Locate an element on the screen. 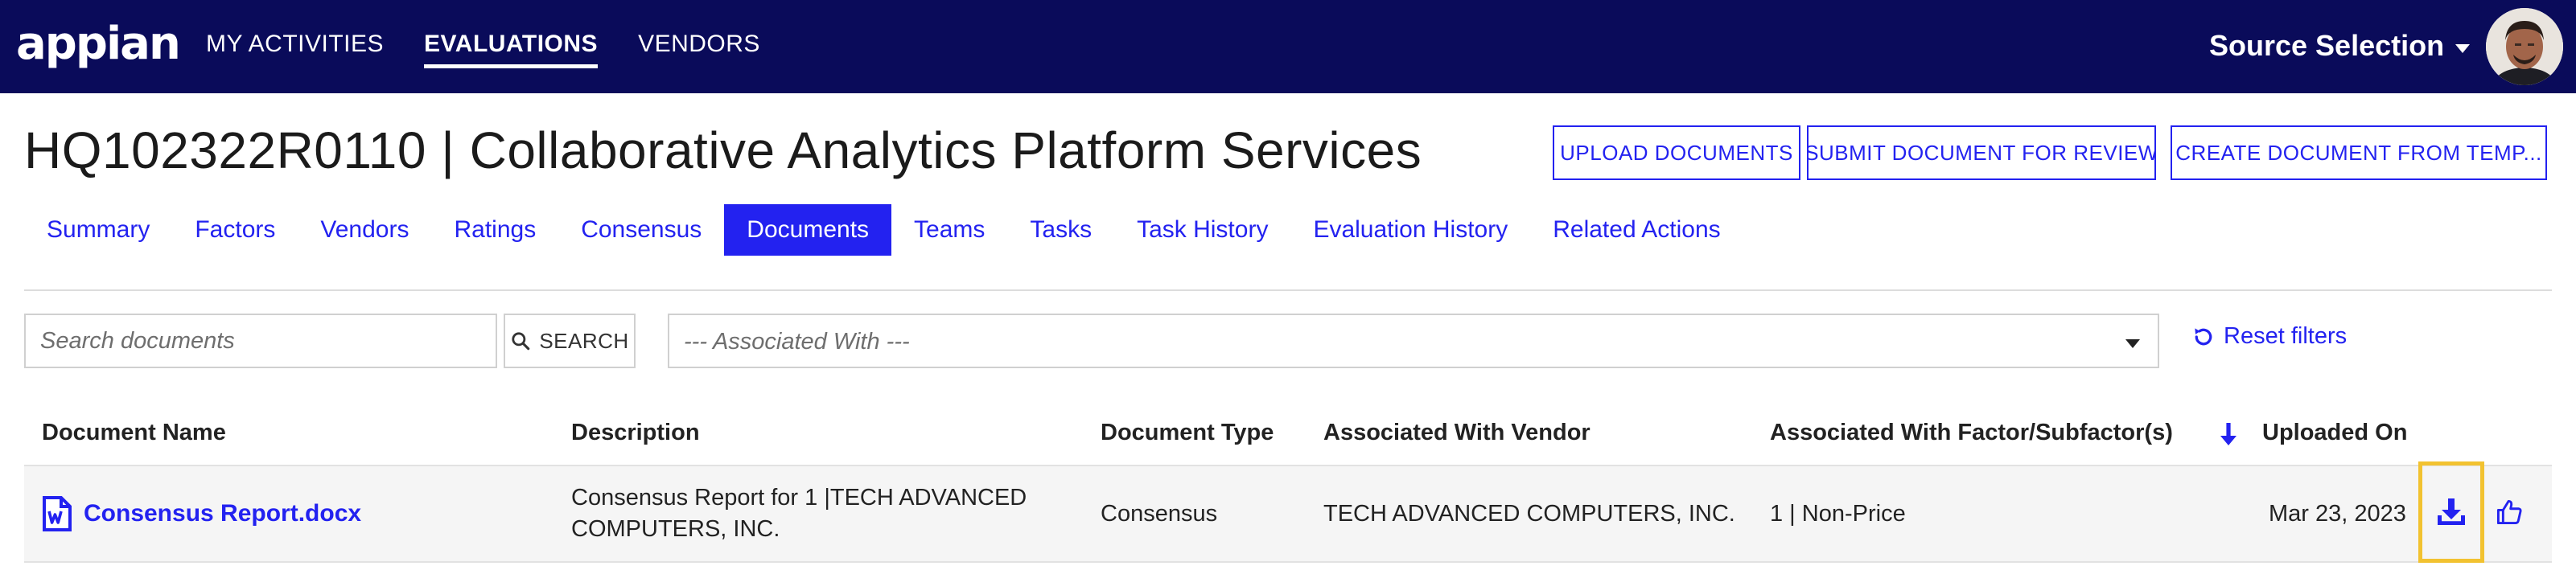 This screenshot has width=2576, height=566. document-type-cell: Consensus is located at coordinates (1159, 514).